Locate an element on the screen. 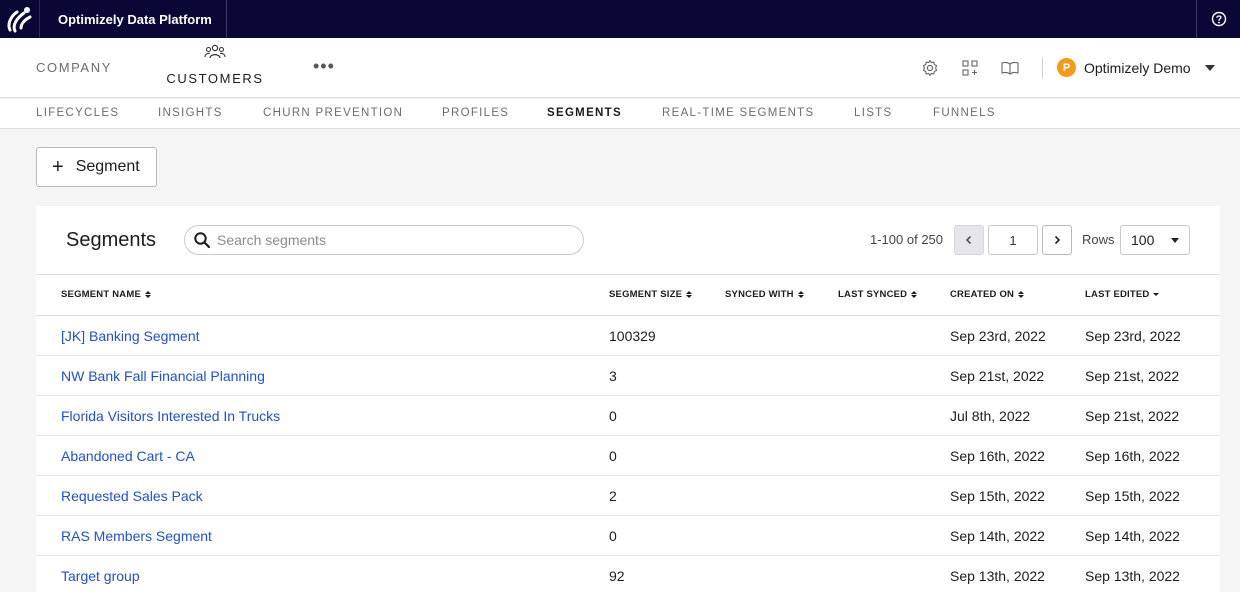  help-icon is located at coordinates (1218, 19).